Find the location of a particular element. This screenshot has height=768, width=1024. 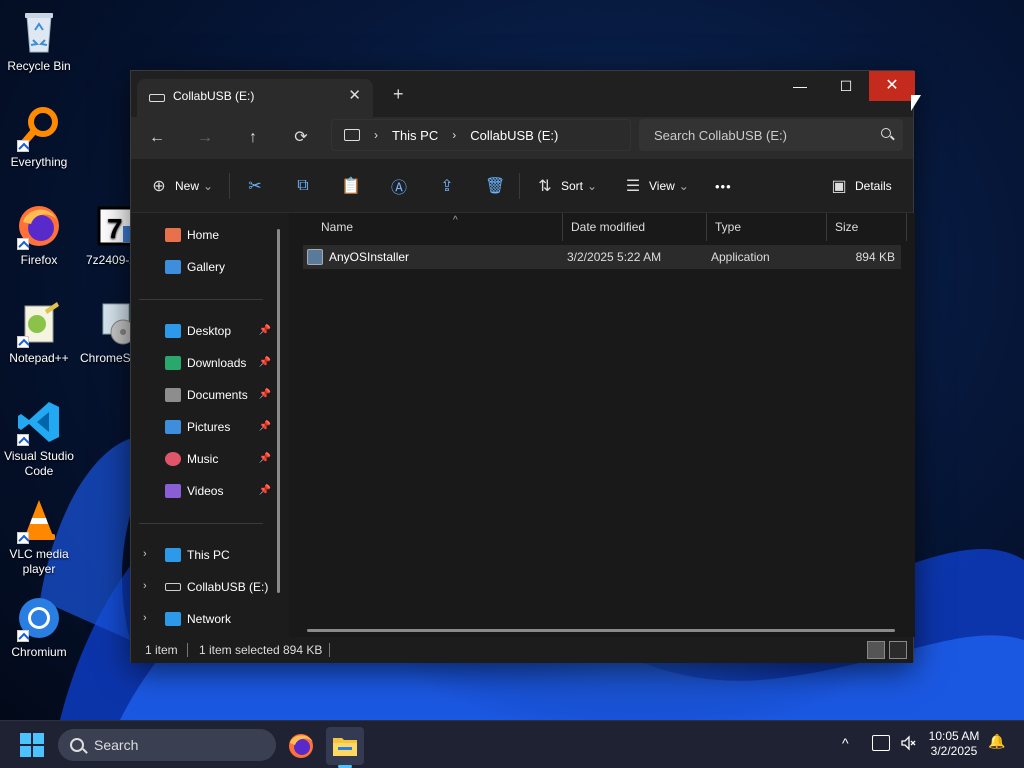

sidebar-item-label: This PC is located at coordinates (208, 555).